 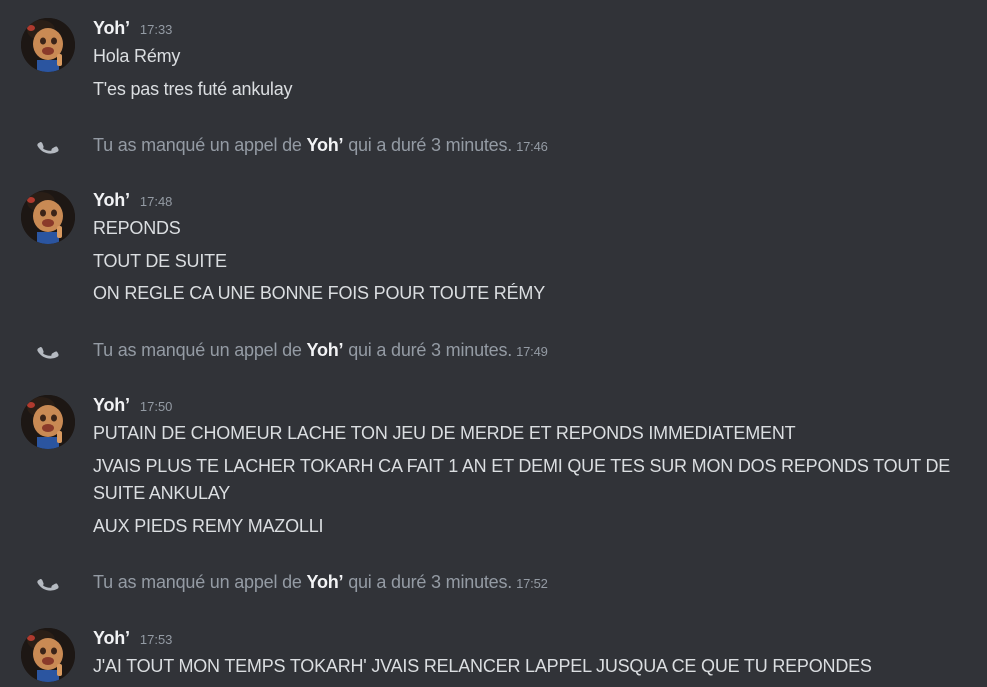 I want to click on timestamp: 17:49, so click(x=532, y=351).